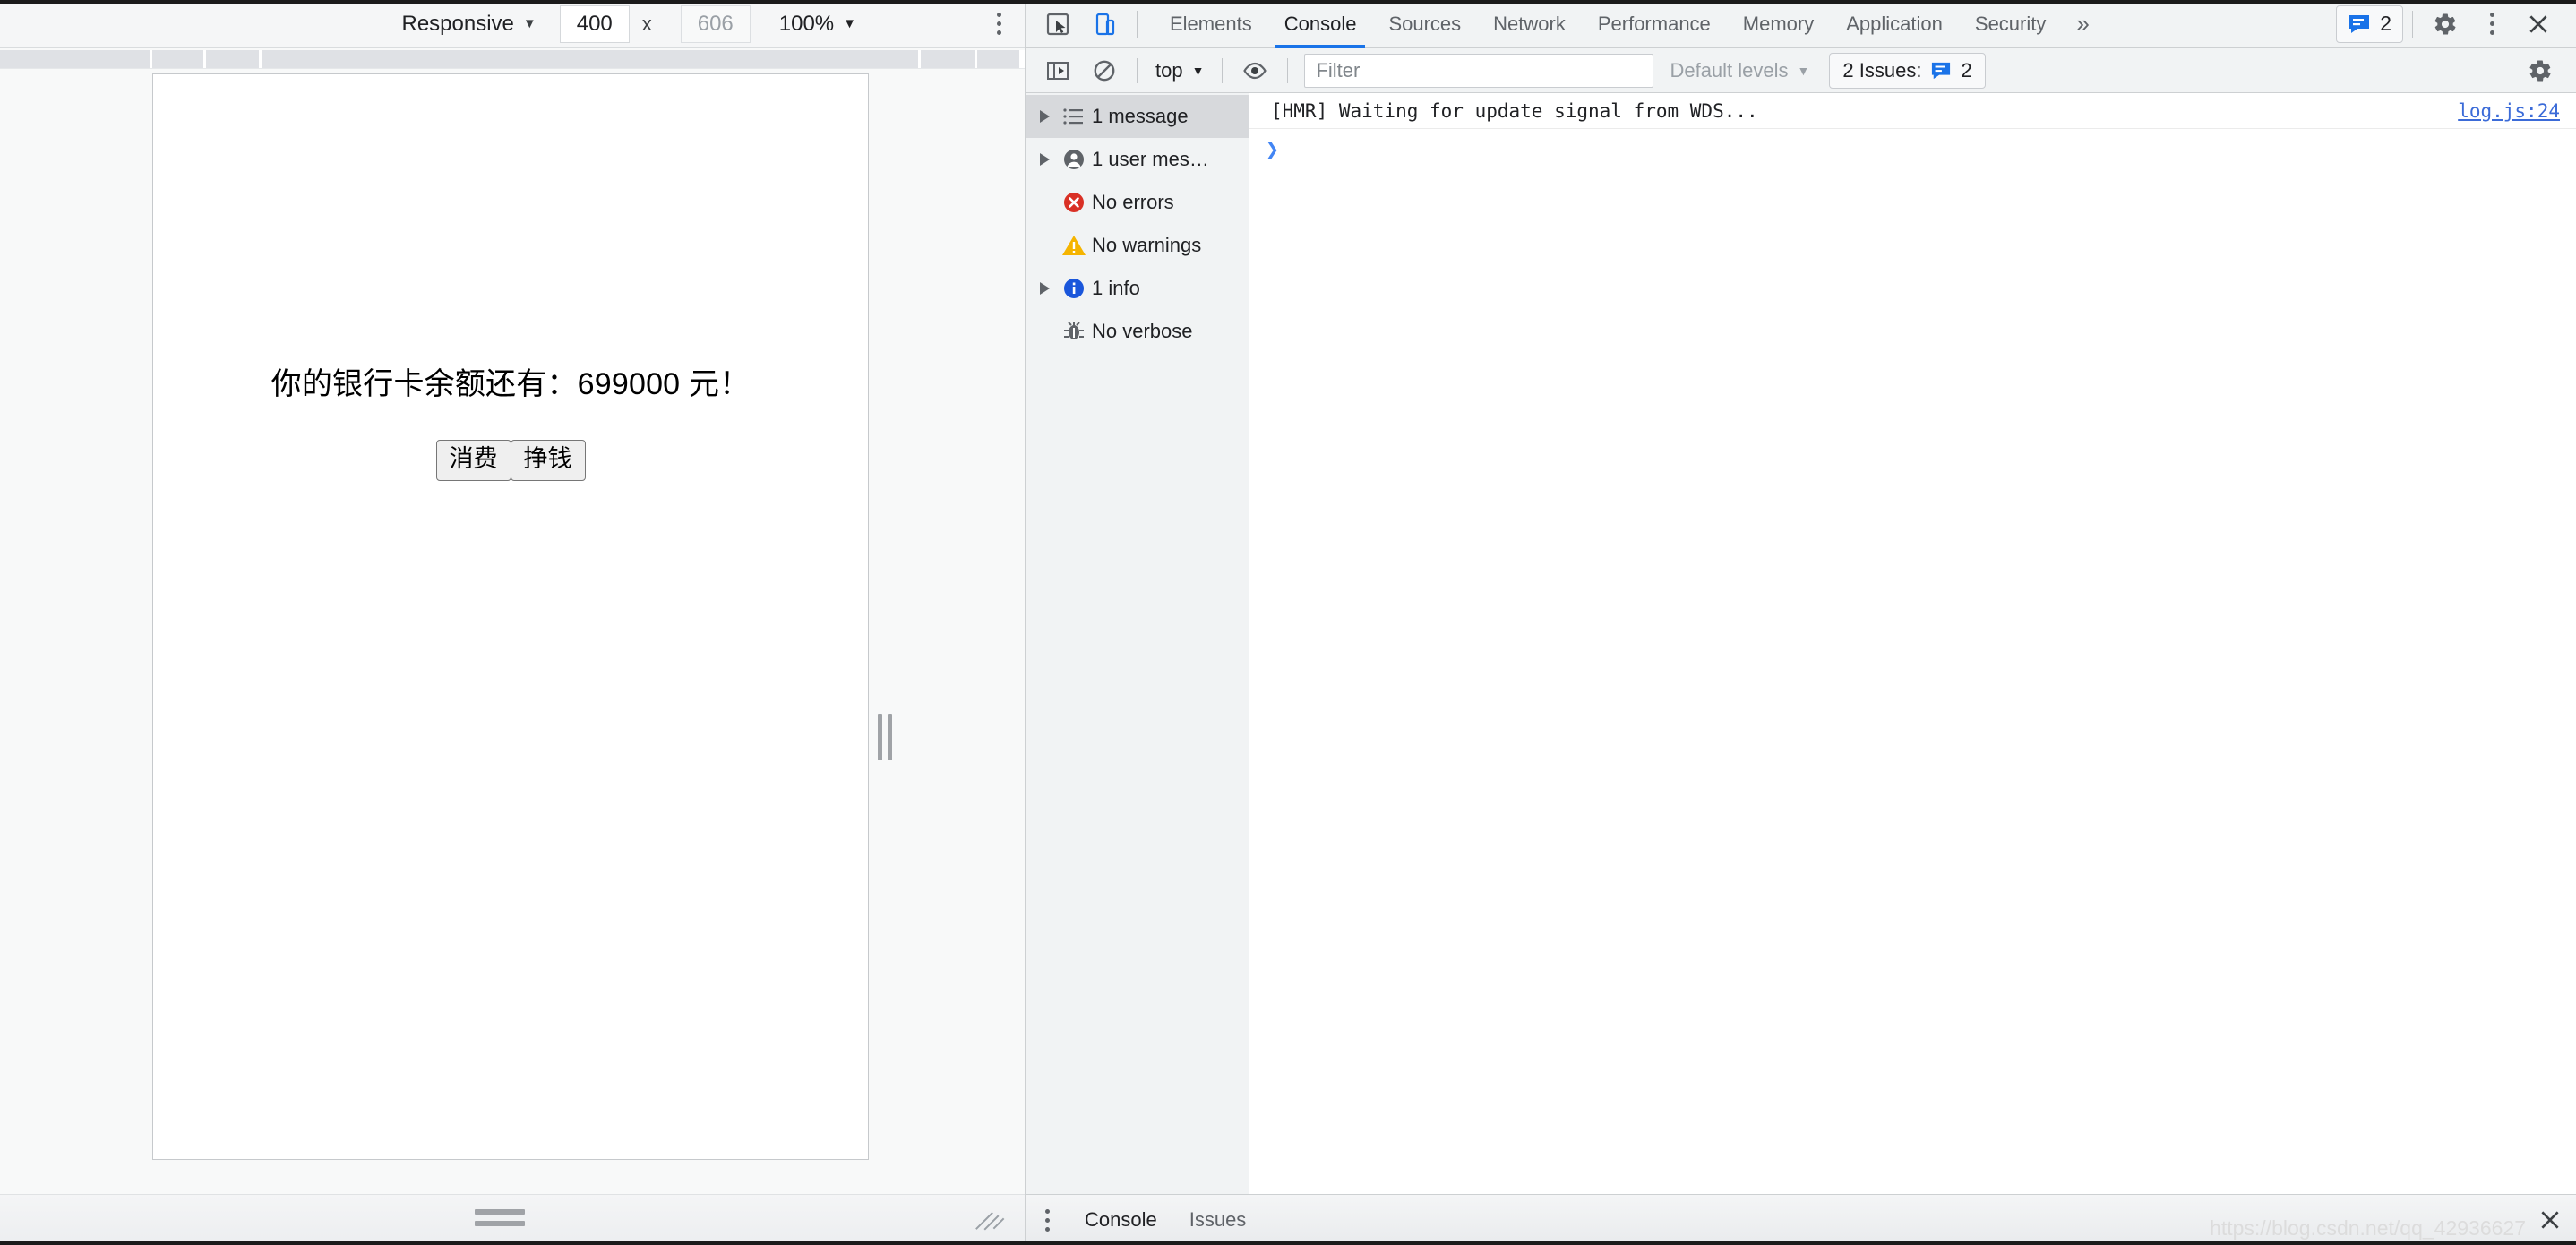  Describe the element at coordinates (1137, 116) in the screenshot. I see `sidebar-item-messages: 1 message` at that location.